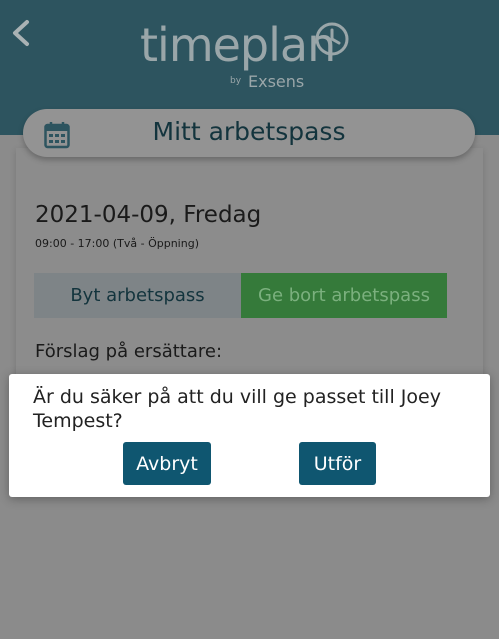  I want to click on page-title: Mitt arbetspass, so click(249, 131).